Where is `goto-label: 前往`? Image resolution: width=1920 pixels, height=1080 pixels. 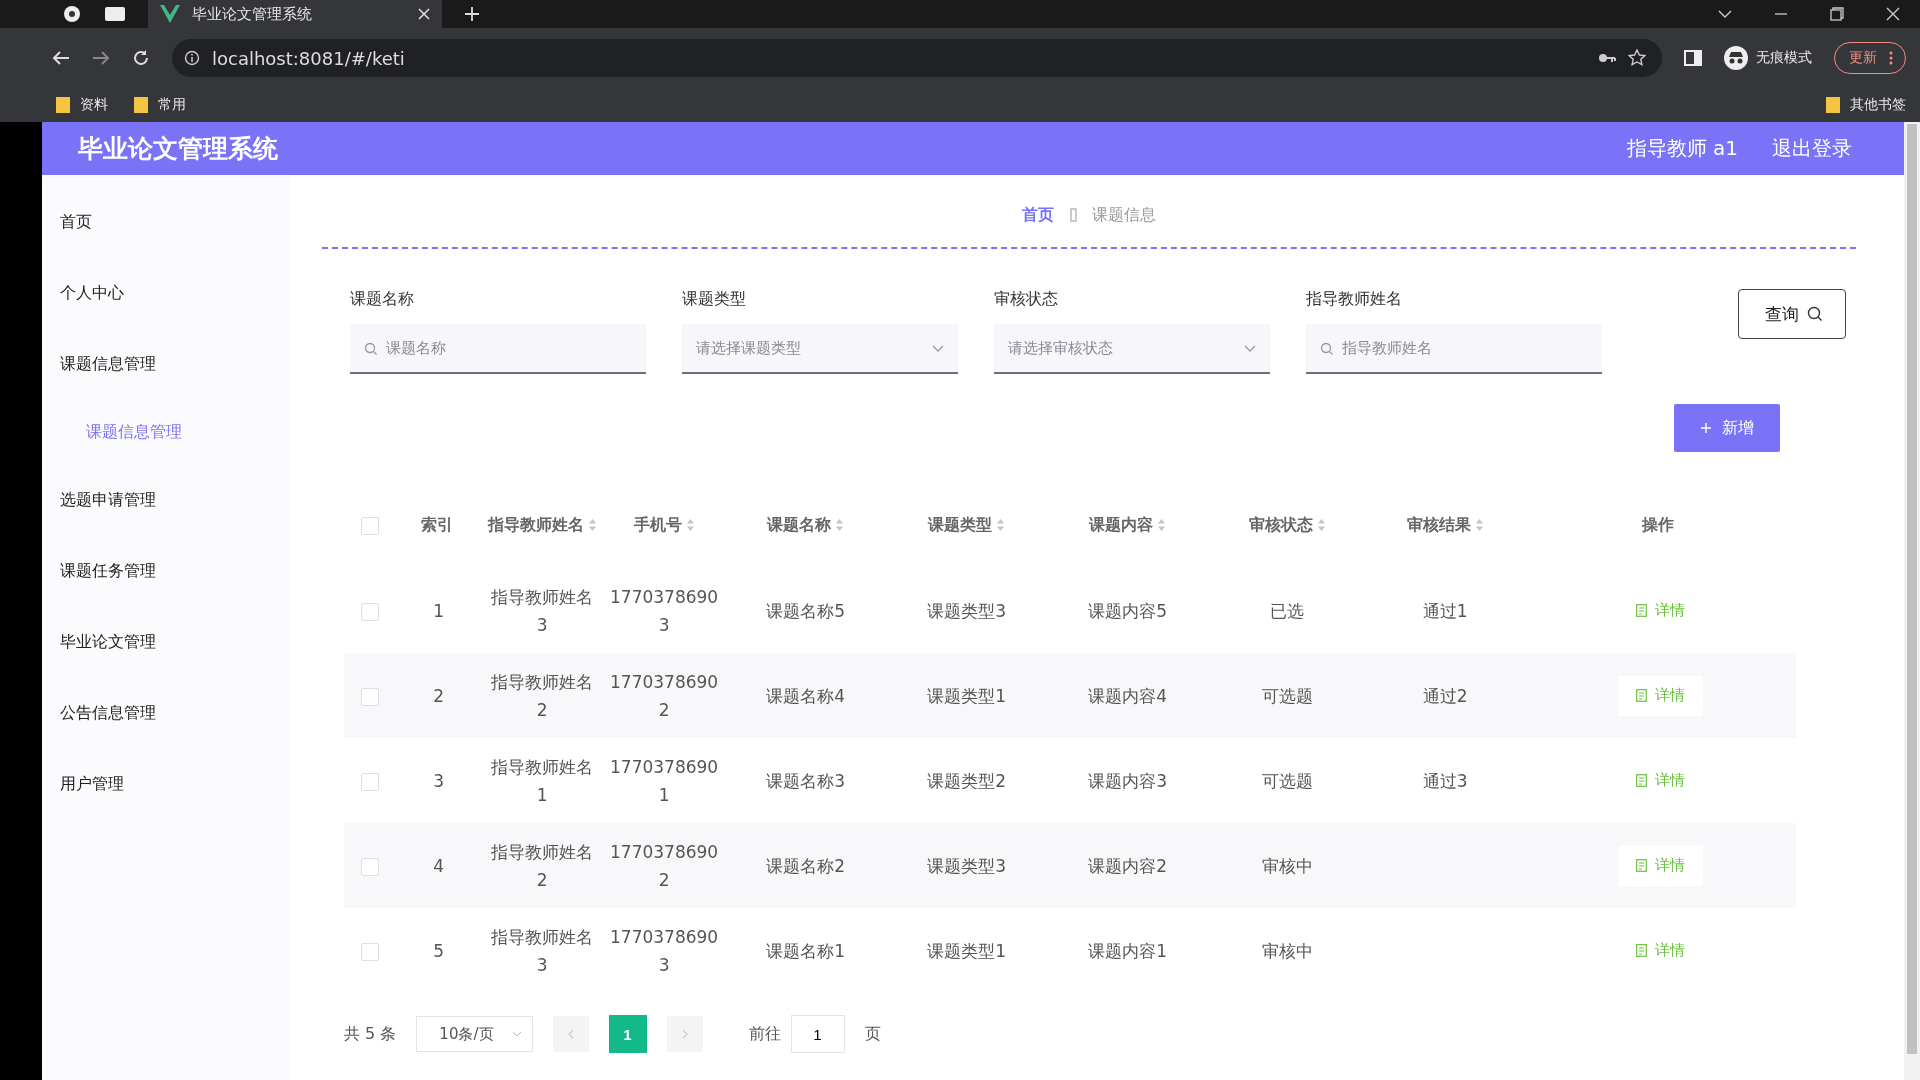
goto-label: 前往 is located at coordinates (764, 1034).